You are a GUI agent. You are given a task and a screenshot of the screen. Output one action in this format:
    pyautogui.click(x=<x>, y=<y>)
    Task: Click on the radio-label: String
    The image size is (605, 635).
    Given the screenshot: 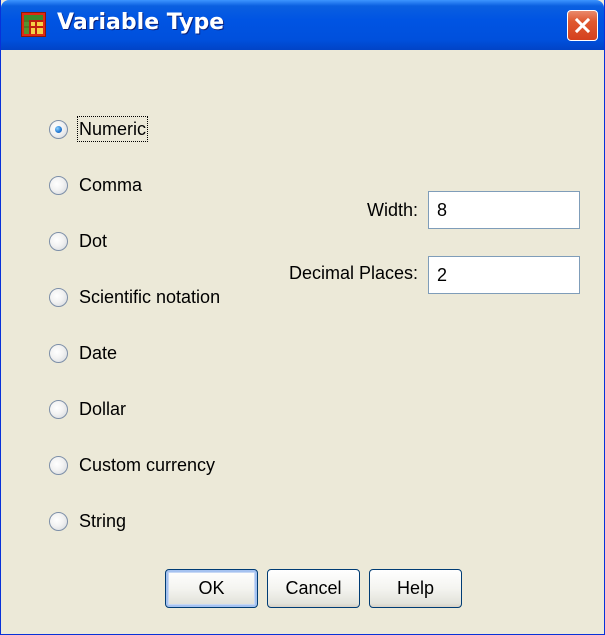 What is the action you would take?
    pyautogui.click(x=103, y=521)
    